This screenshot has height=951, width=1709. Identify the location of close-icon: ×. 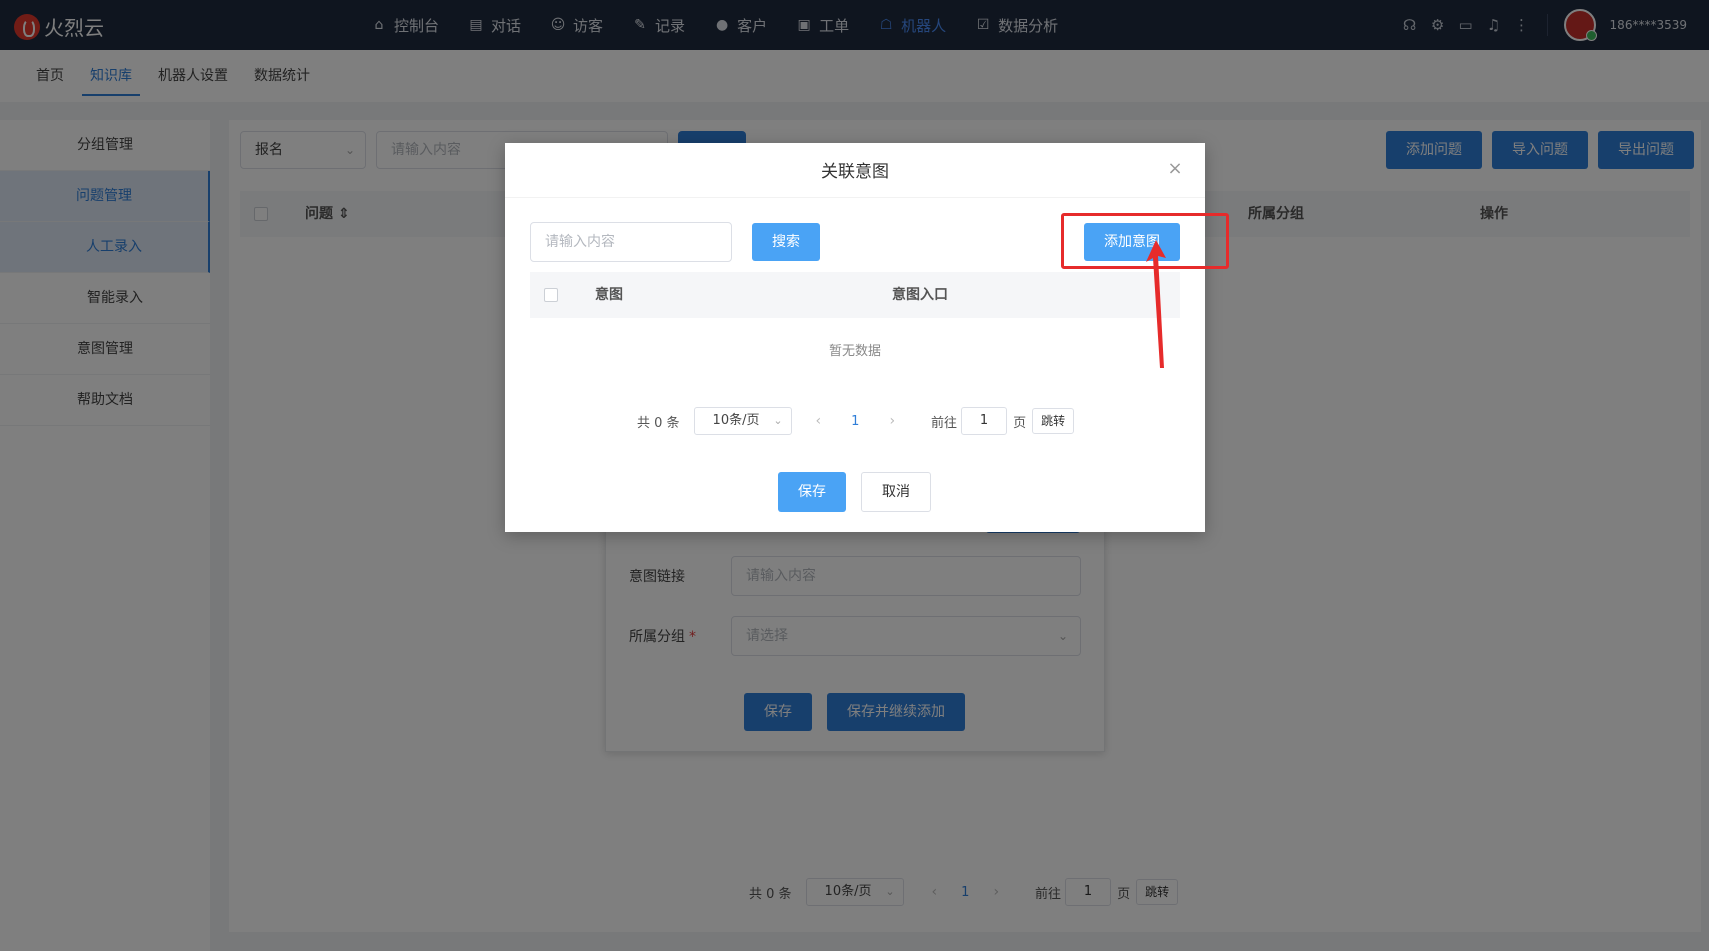
(1175, 169).